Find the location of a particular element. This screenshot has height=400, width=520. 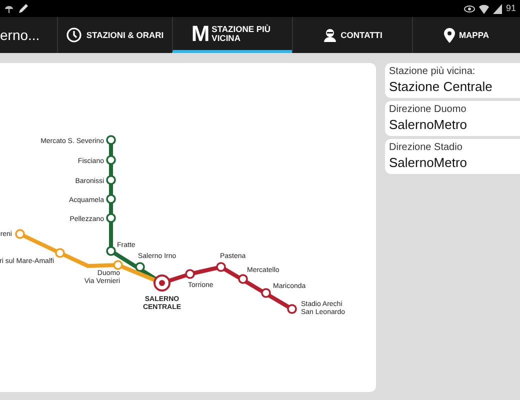

pin-icon is located at coordinates (449, 35).